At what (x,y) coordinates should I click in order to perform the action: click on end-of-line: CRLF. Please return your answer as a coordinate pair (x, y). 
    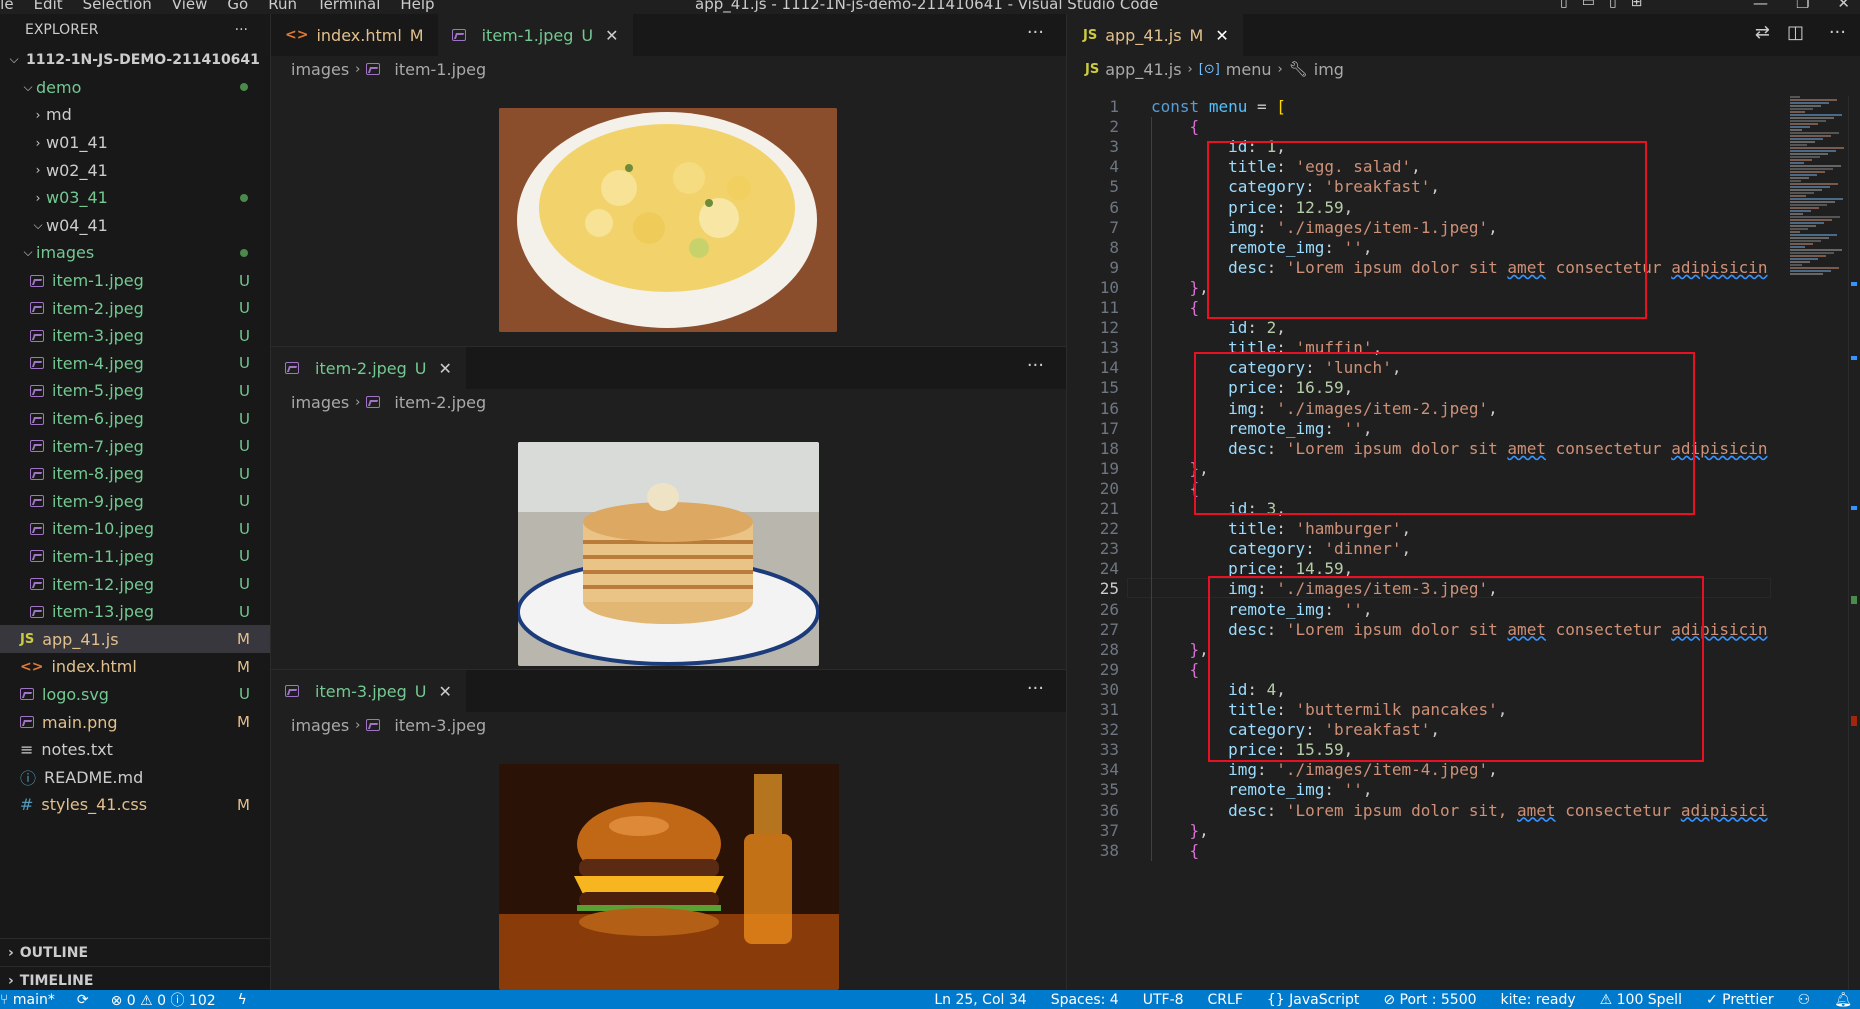
    Looking at the image, I should click on (1225, 1000).